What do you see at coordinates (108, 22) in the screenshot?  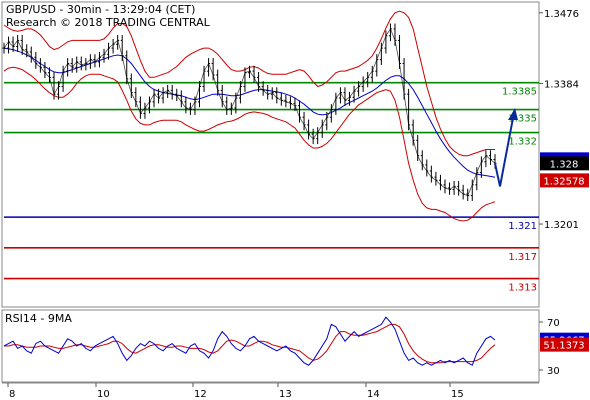 I see `chart-copyright: Research © 2018 TRADING CENTRAL` at bounding box center [108, 22].